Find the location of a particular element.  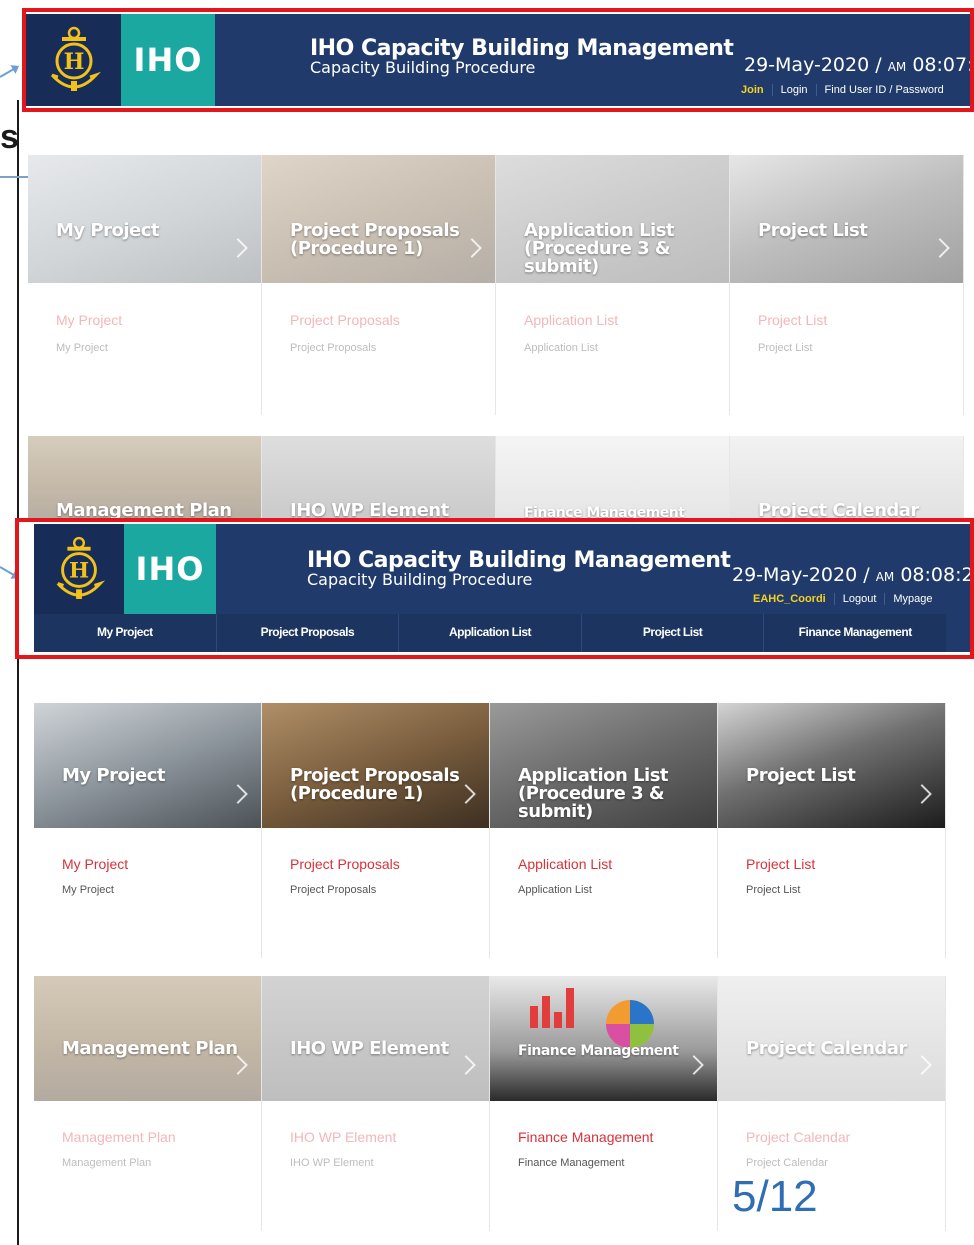

tile-image-label: Project Calendar is located at coordinates (826, 1048).